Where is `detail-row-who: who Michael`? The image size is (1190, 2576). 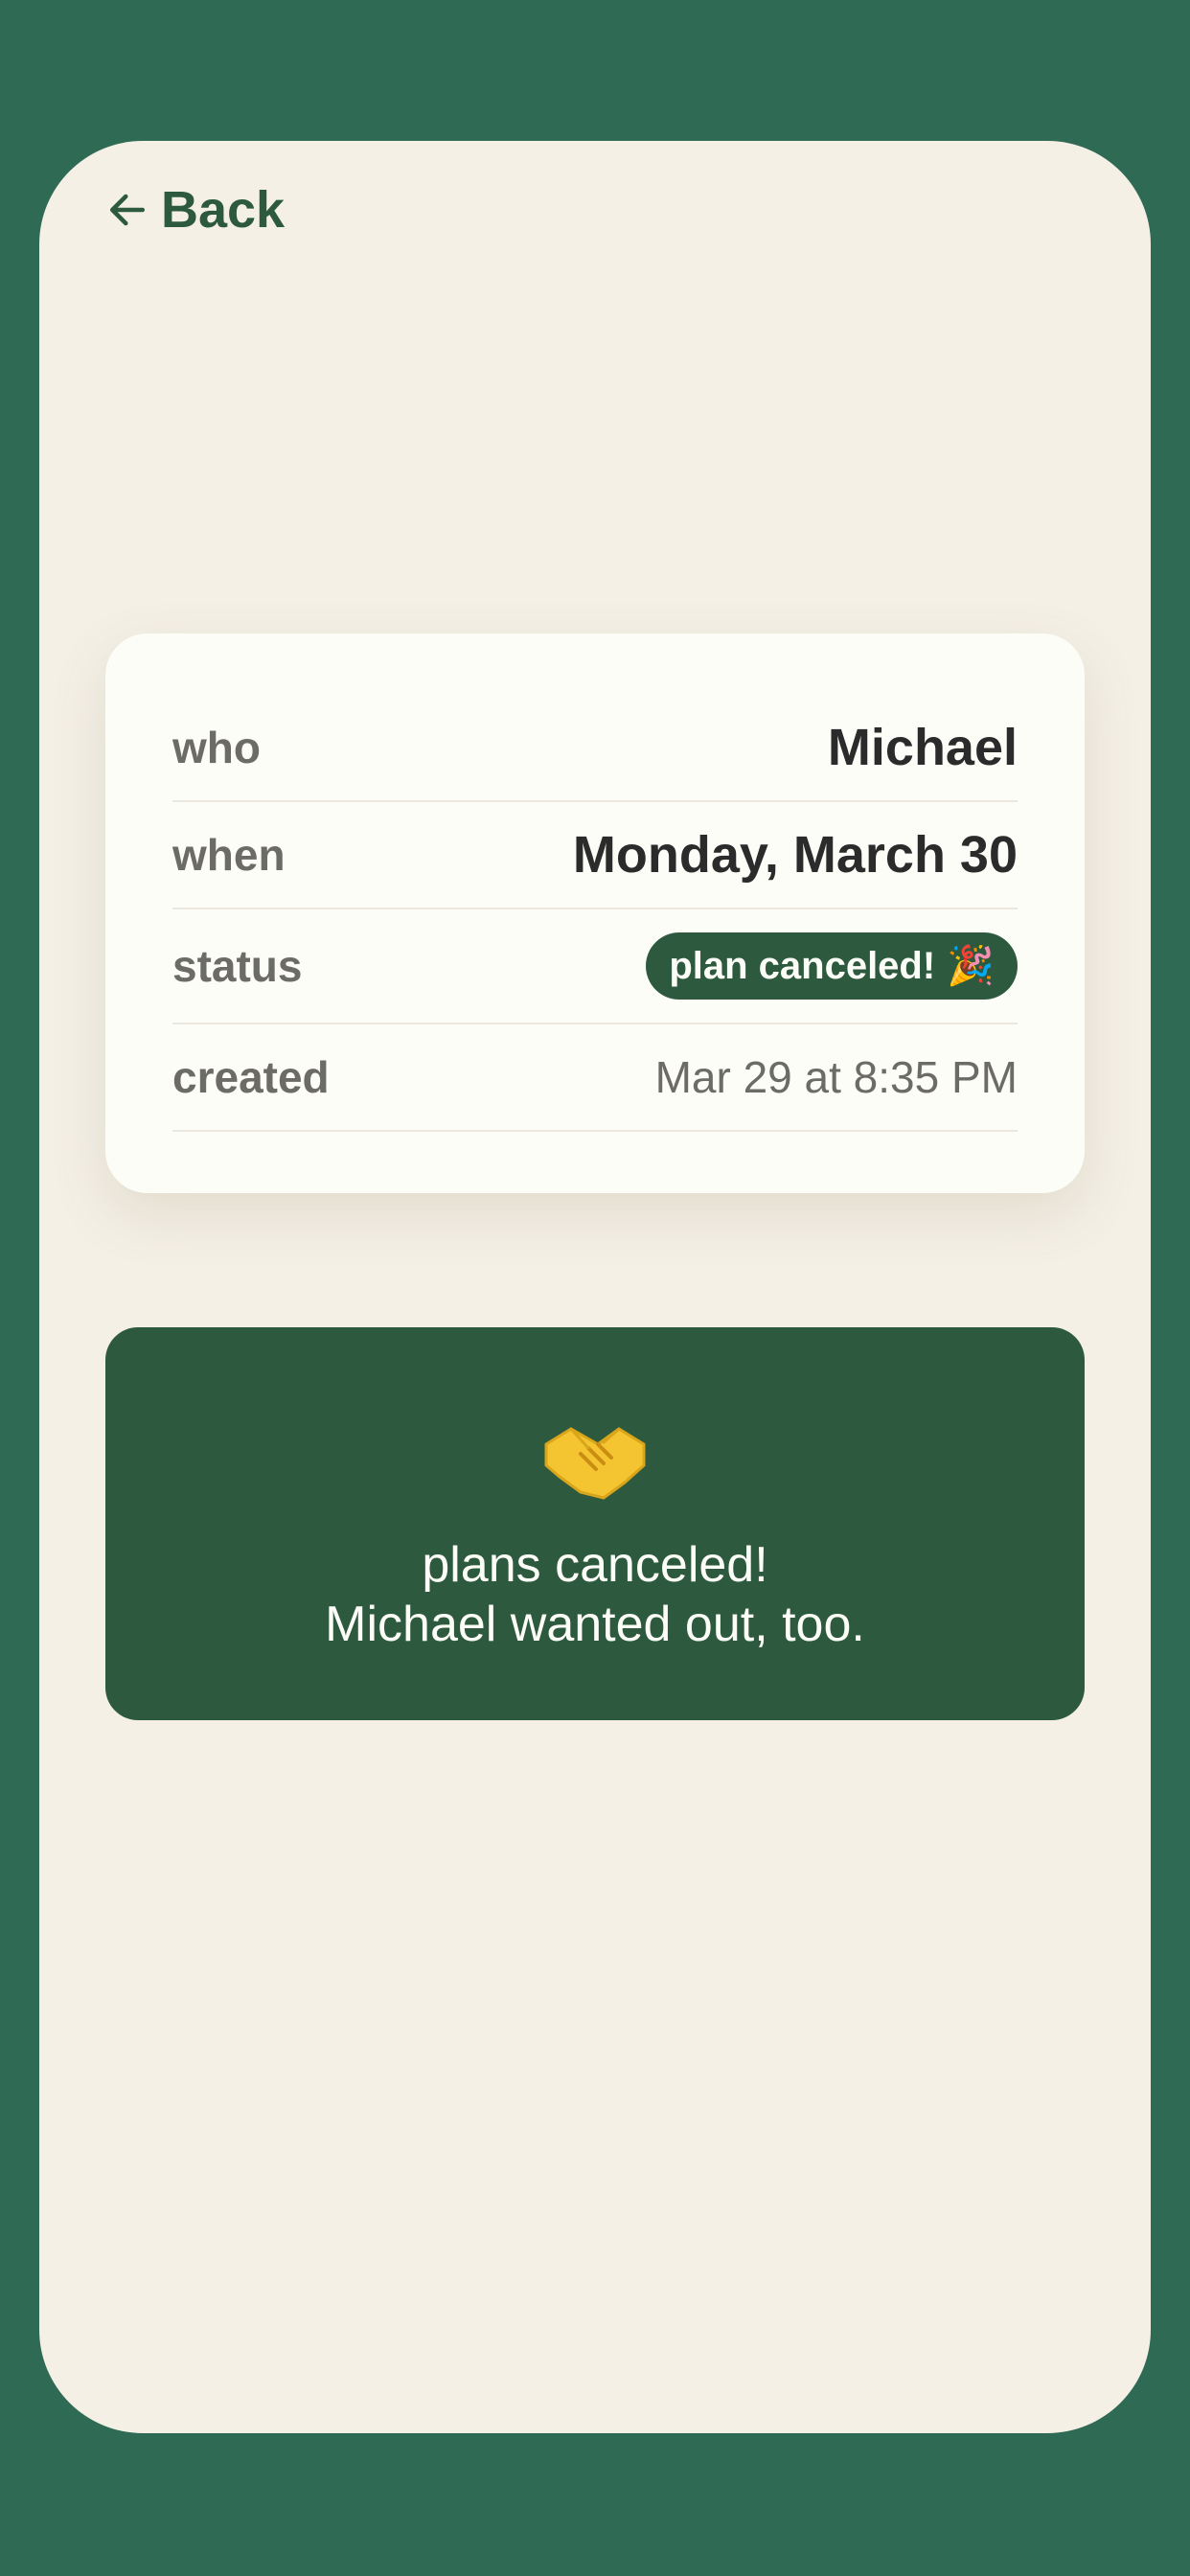
detail-row-who: who Michael is located at coordinates (595, 748).